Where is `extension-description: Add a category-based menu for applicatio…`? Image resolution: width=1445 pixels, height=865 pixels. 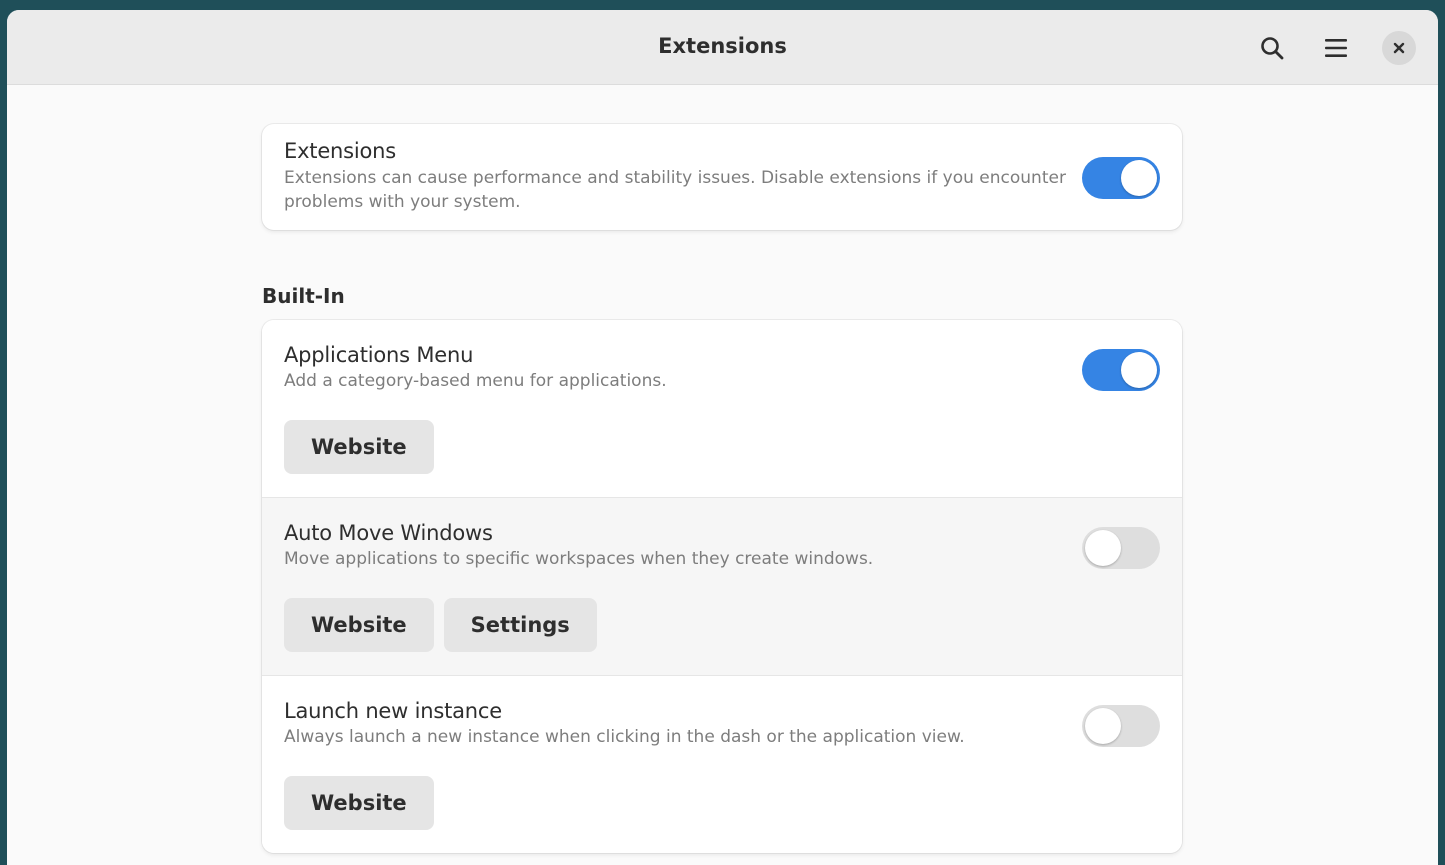
extension-description: Add a category-based menu for applicatio… is located at coordinates (475, 381).